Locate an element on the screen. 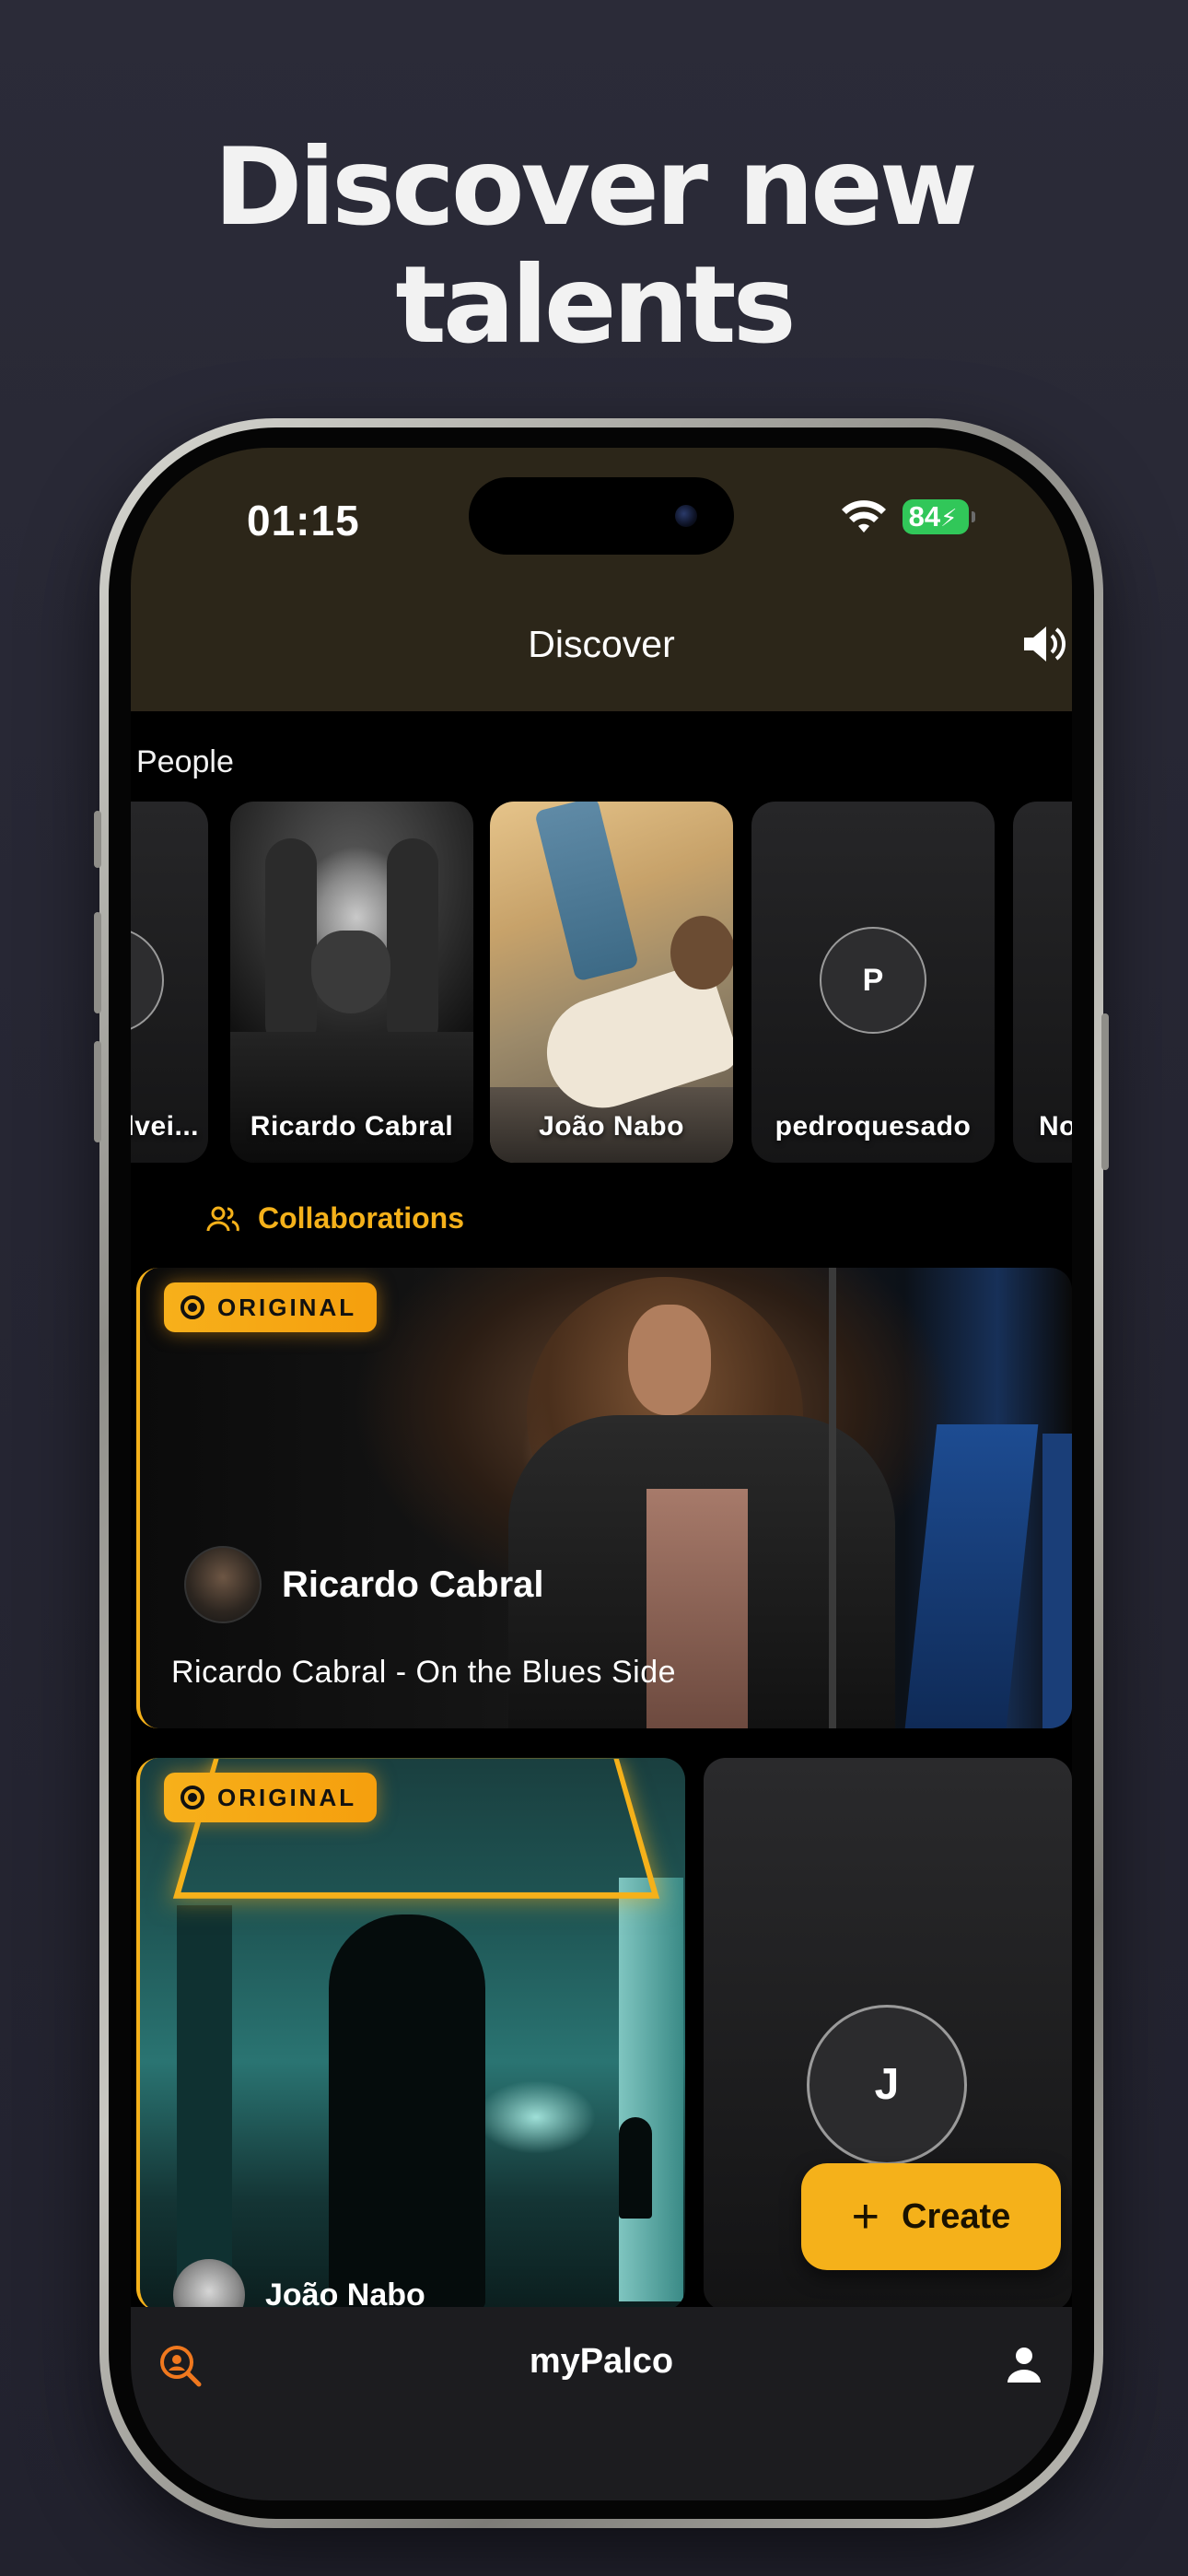  camera-icon is located at coordinates (686, 516).